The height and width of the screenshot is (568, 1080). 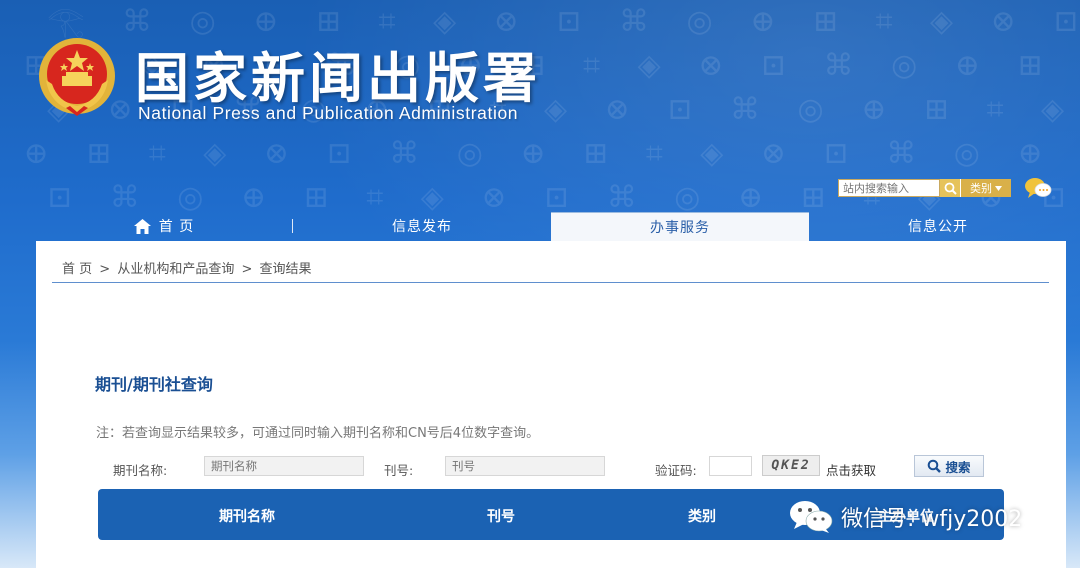 I want to click on national-emblem-icon, so click(x=77, y=77).